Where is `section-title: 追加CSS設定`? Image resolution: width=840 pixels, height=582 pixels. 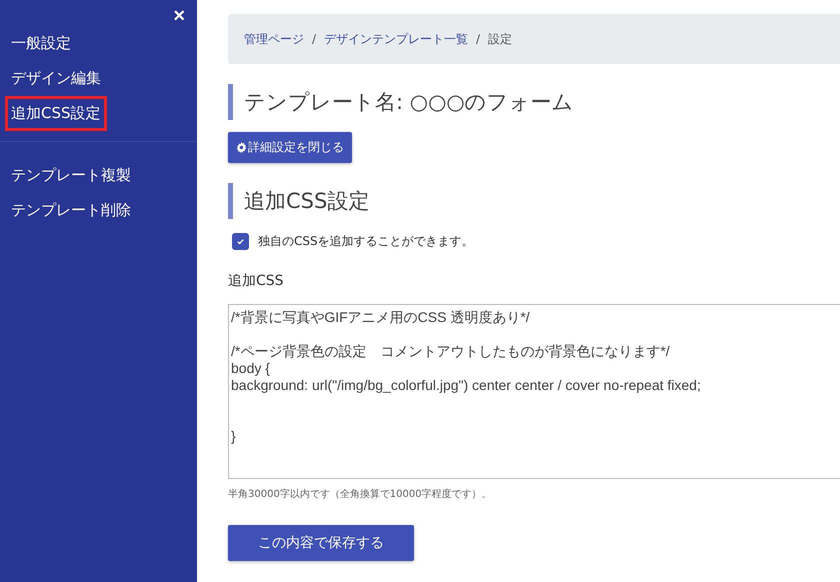
section-title: 追加CSS設定 is located at coordinates (299, 201).